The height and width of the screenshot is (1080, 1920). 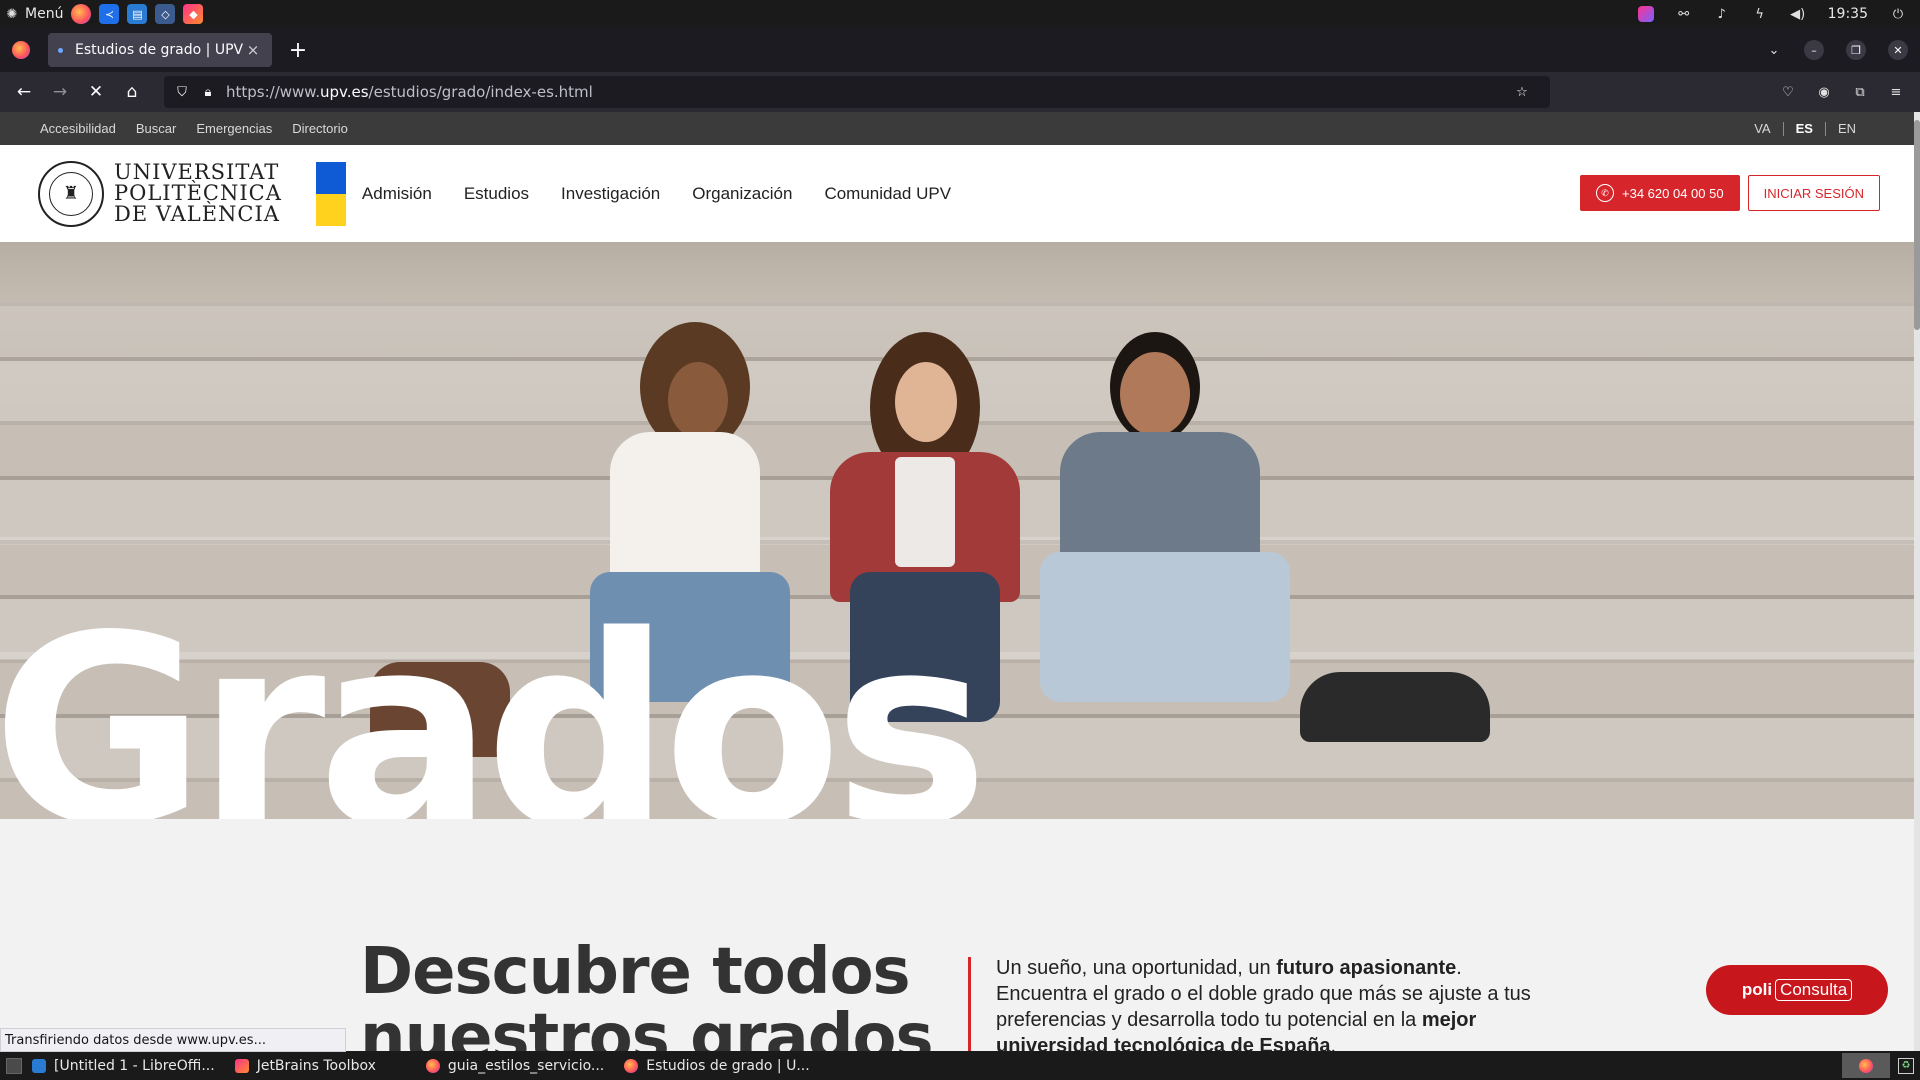 I want to click on home-icon: ⌂, so click(x=132, y=92).